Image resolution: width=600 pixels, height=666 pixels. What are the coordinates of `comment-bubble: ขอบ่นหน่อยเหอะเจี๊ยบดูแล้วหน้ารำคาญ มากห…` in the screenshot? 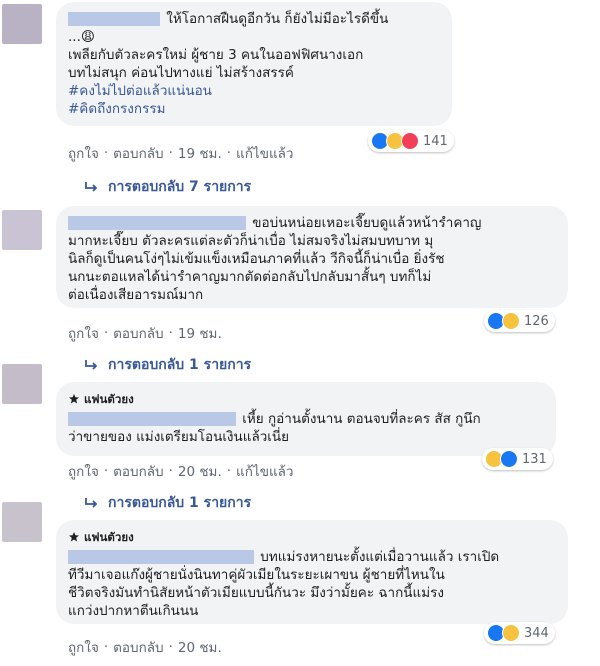 It's located at (312, 257).